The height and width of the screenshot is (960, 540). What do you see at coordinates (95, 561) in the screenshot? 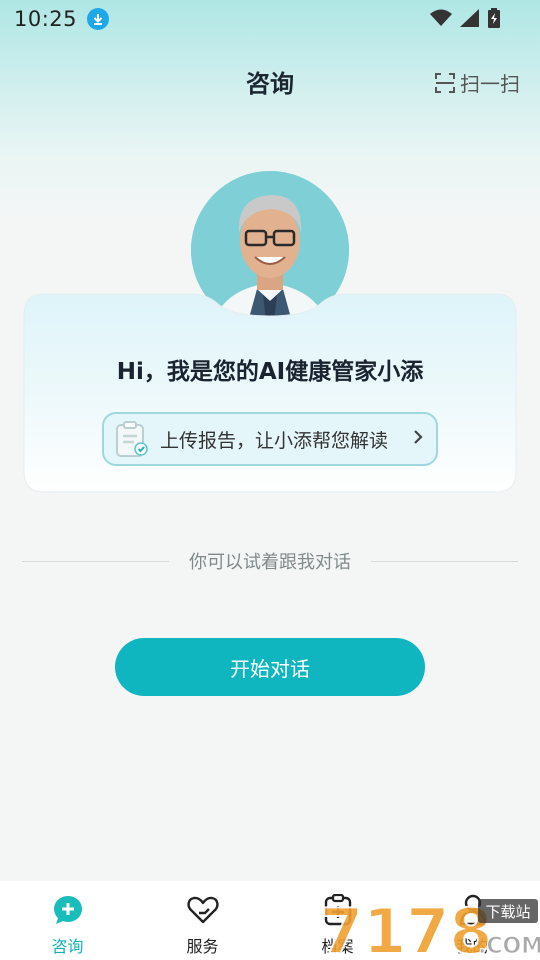
I see `divider-line-left` at bounding box center [95, 561].